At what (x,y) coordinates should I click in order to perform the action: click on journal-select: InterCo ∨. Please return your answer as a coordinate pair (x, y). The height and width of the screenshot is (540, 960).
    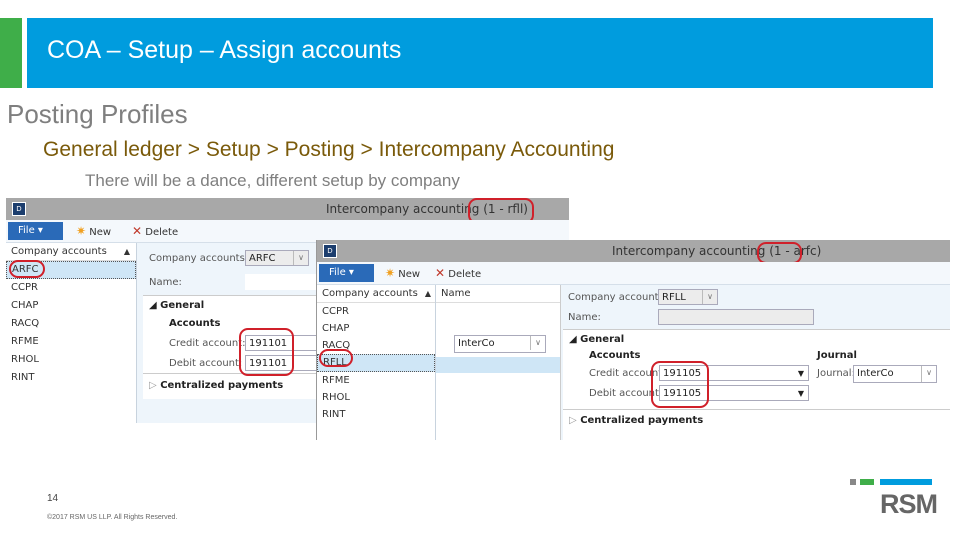
    Looking at the image, I should click on (895, 374).